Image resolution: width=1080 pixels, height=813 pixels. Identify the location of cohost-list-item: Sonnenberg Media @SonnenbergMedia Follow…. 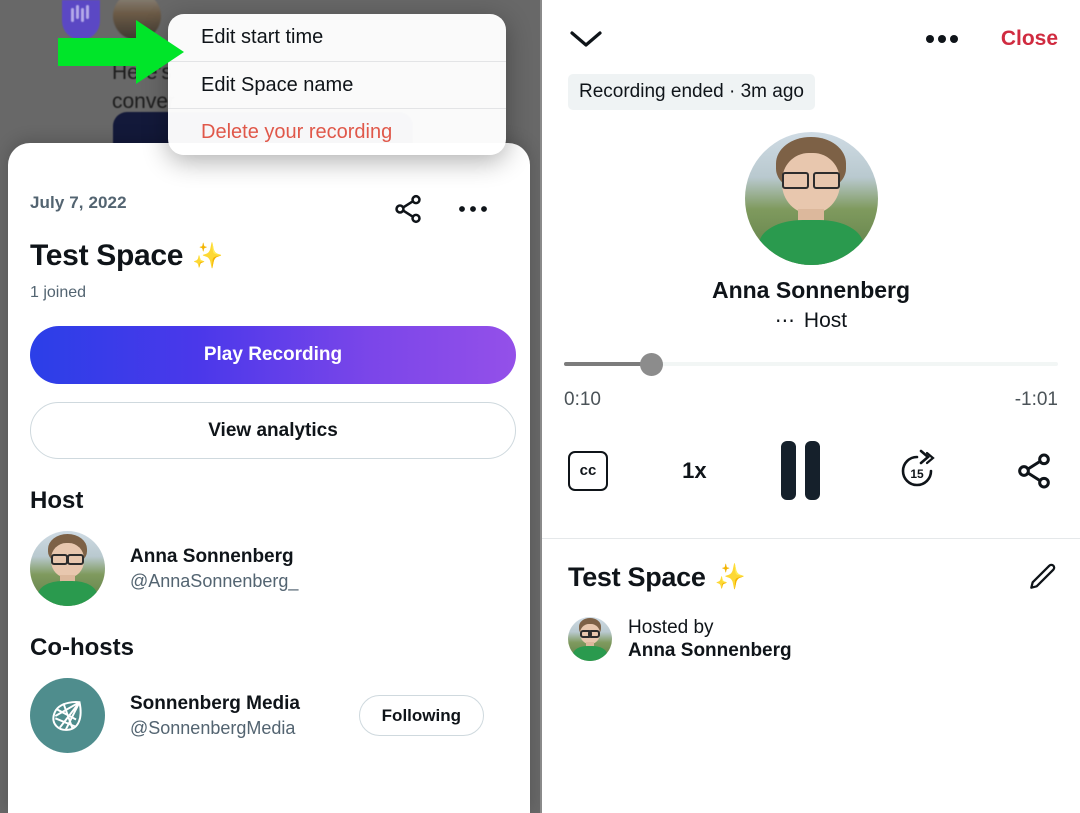
(269, 715).